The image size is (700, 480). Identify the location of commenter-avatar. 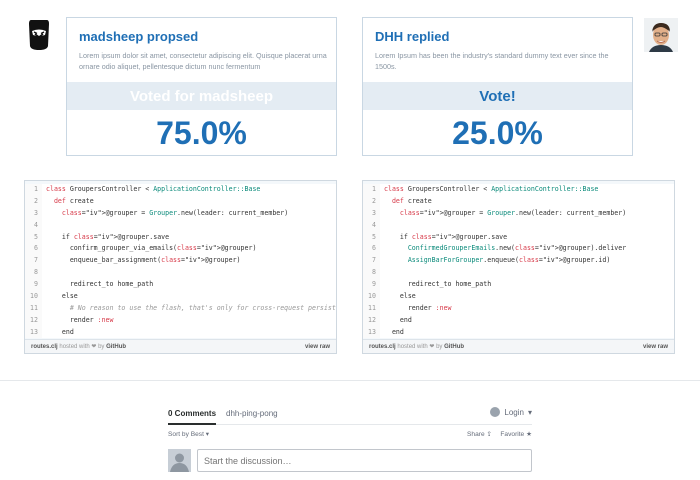
(179, 460).